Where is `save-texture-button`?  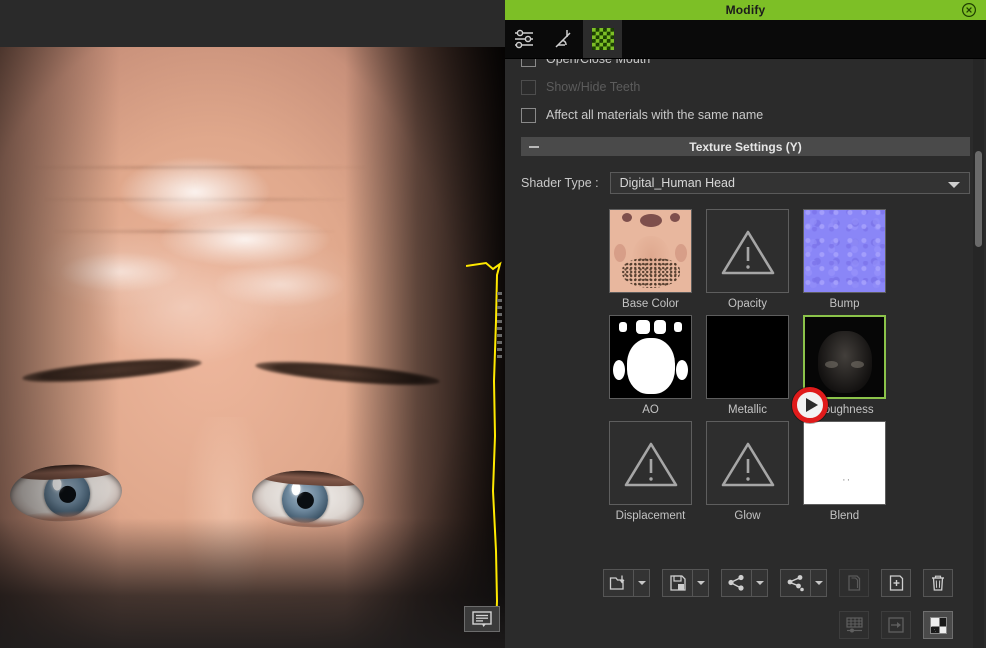 save-texture-button is located at coordinates (677, 583).